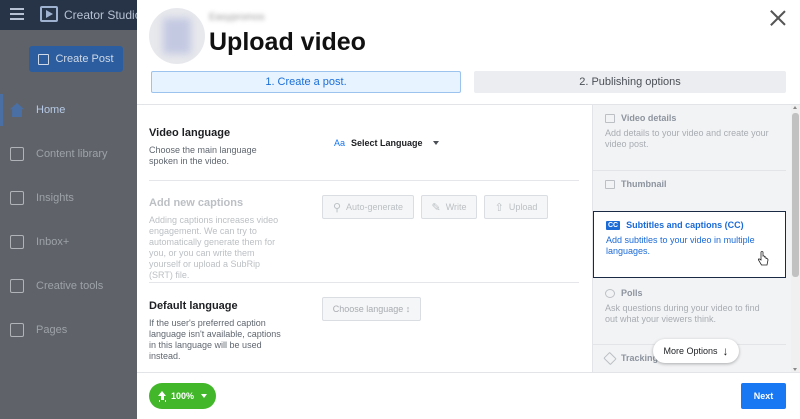 This screenshot has width=800, height=419. What do you see at coordinates (84, 59) in the screenshot?
I see `create-post-label: Create Post` at bounding box center [84, 59].